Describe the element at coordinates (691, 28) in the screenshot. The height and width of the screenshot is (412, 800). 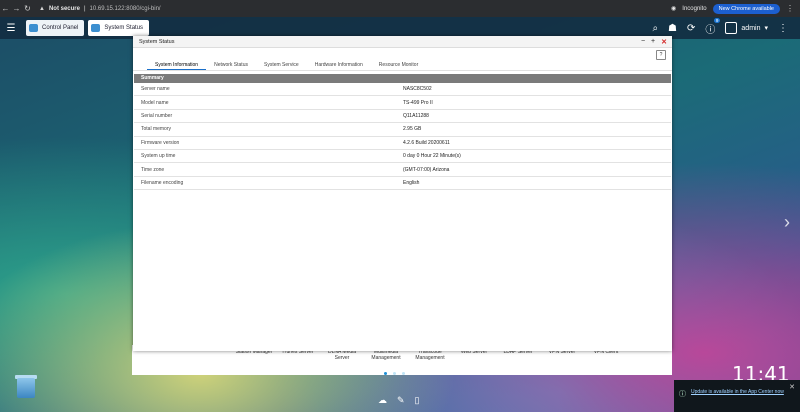
I see `sync-icon: ⟳` at that location.